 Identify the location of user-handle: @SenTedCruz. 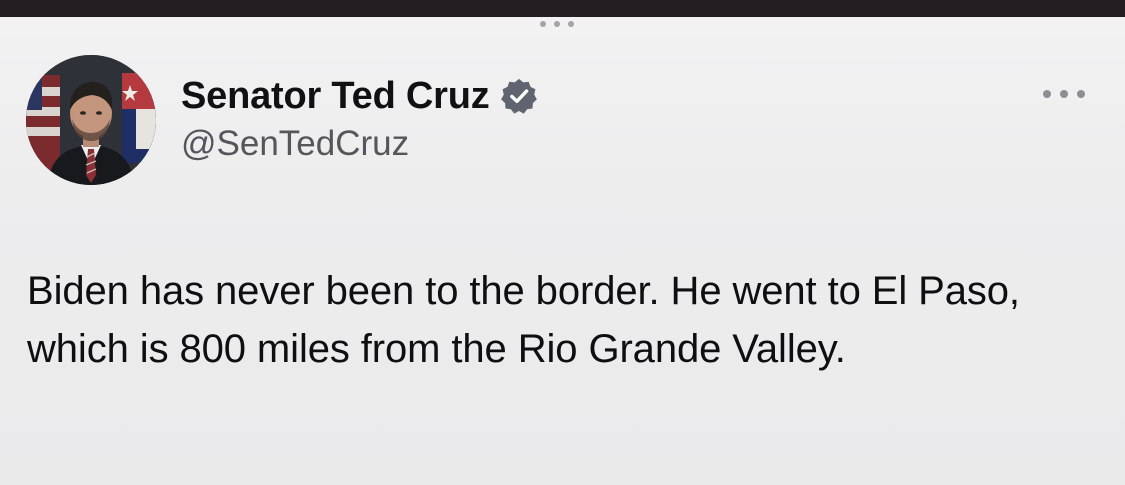
(295, 144).